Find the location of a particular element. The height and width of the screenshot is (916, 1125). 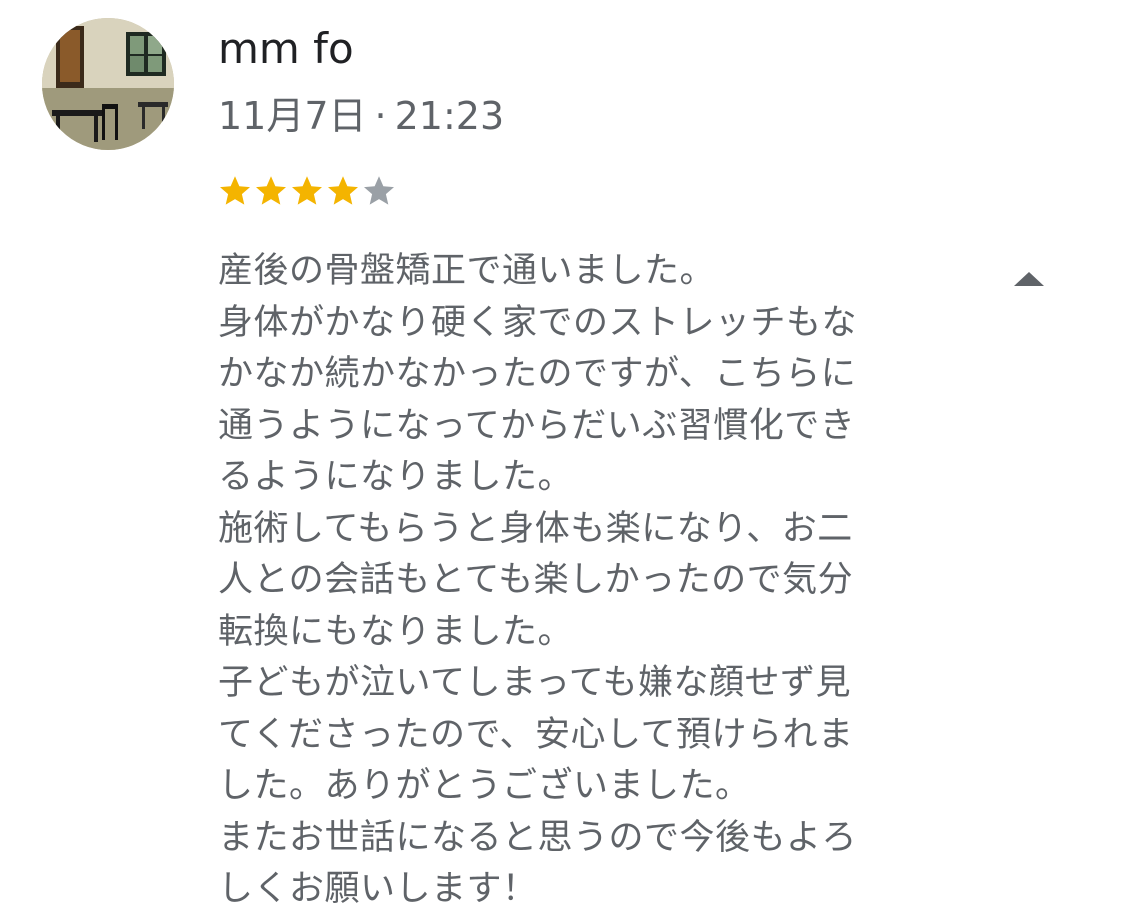

review-text-line: 人との会話もとても楽しかったので気分 is located at coordinates (536, 580).